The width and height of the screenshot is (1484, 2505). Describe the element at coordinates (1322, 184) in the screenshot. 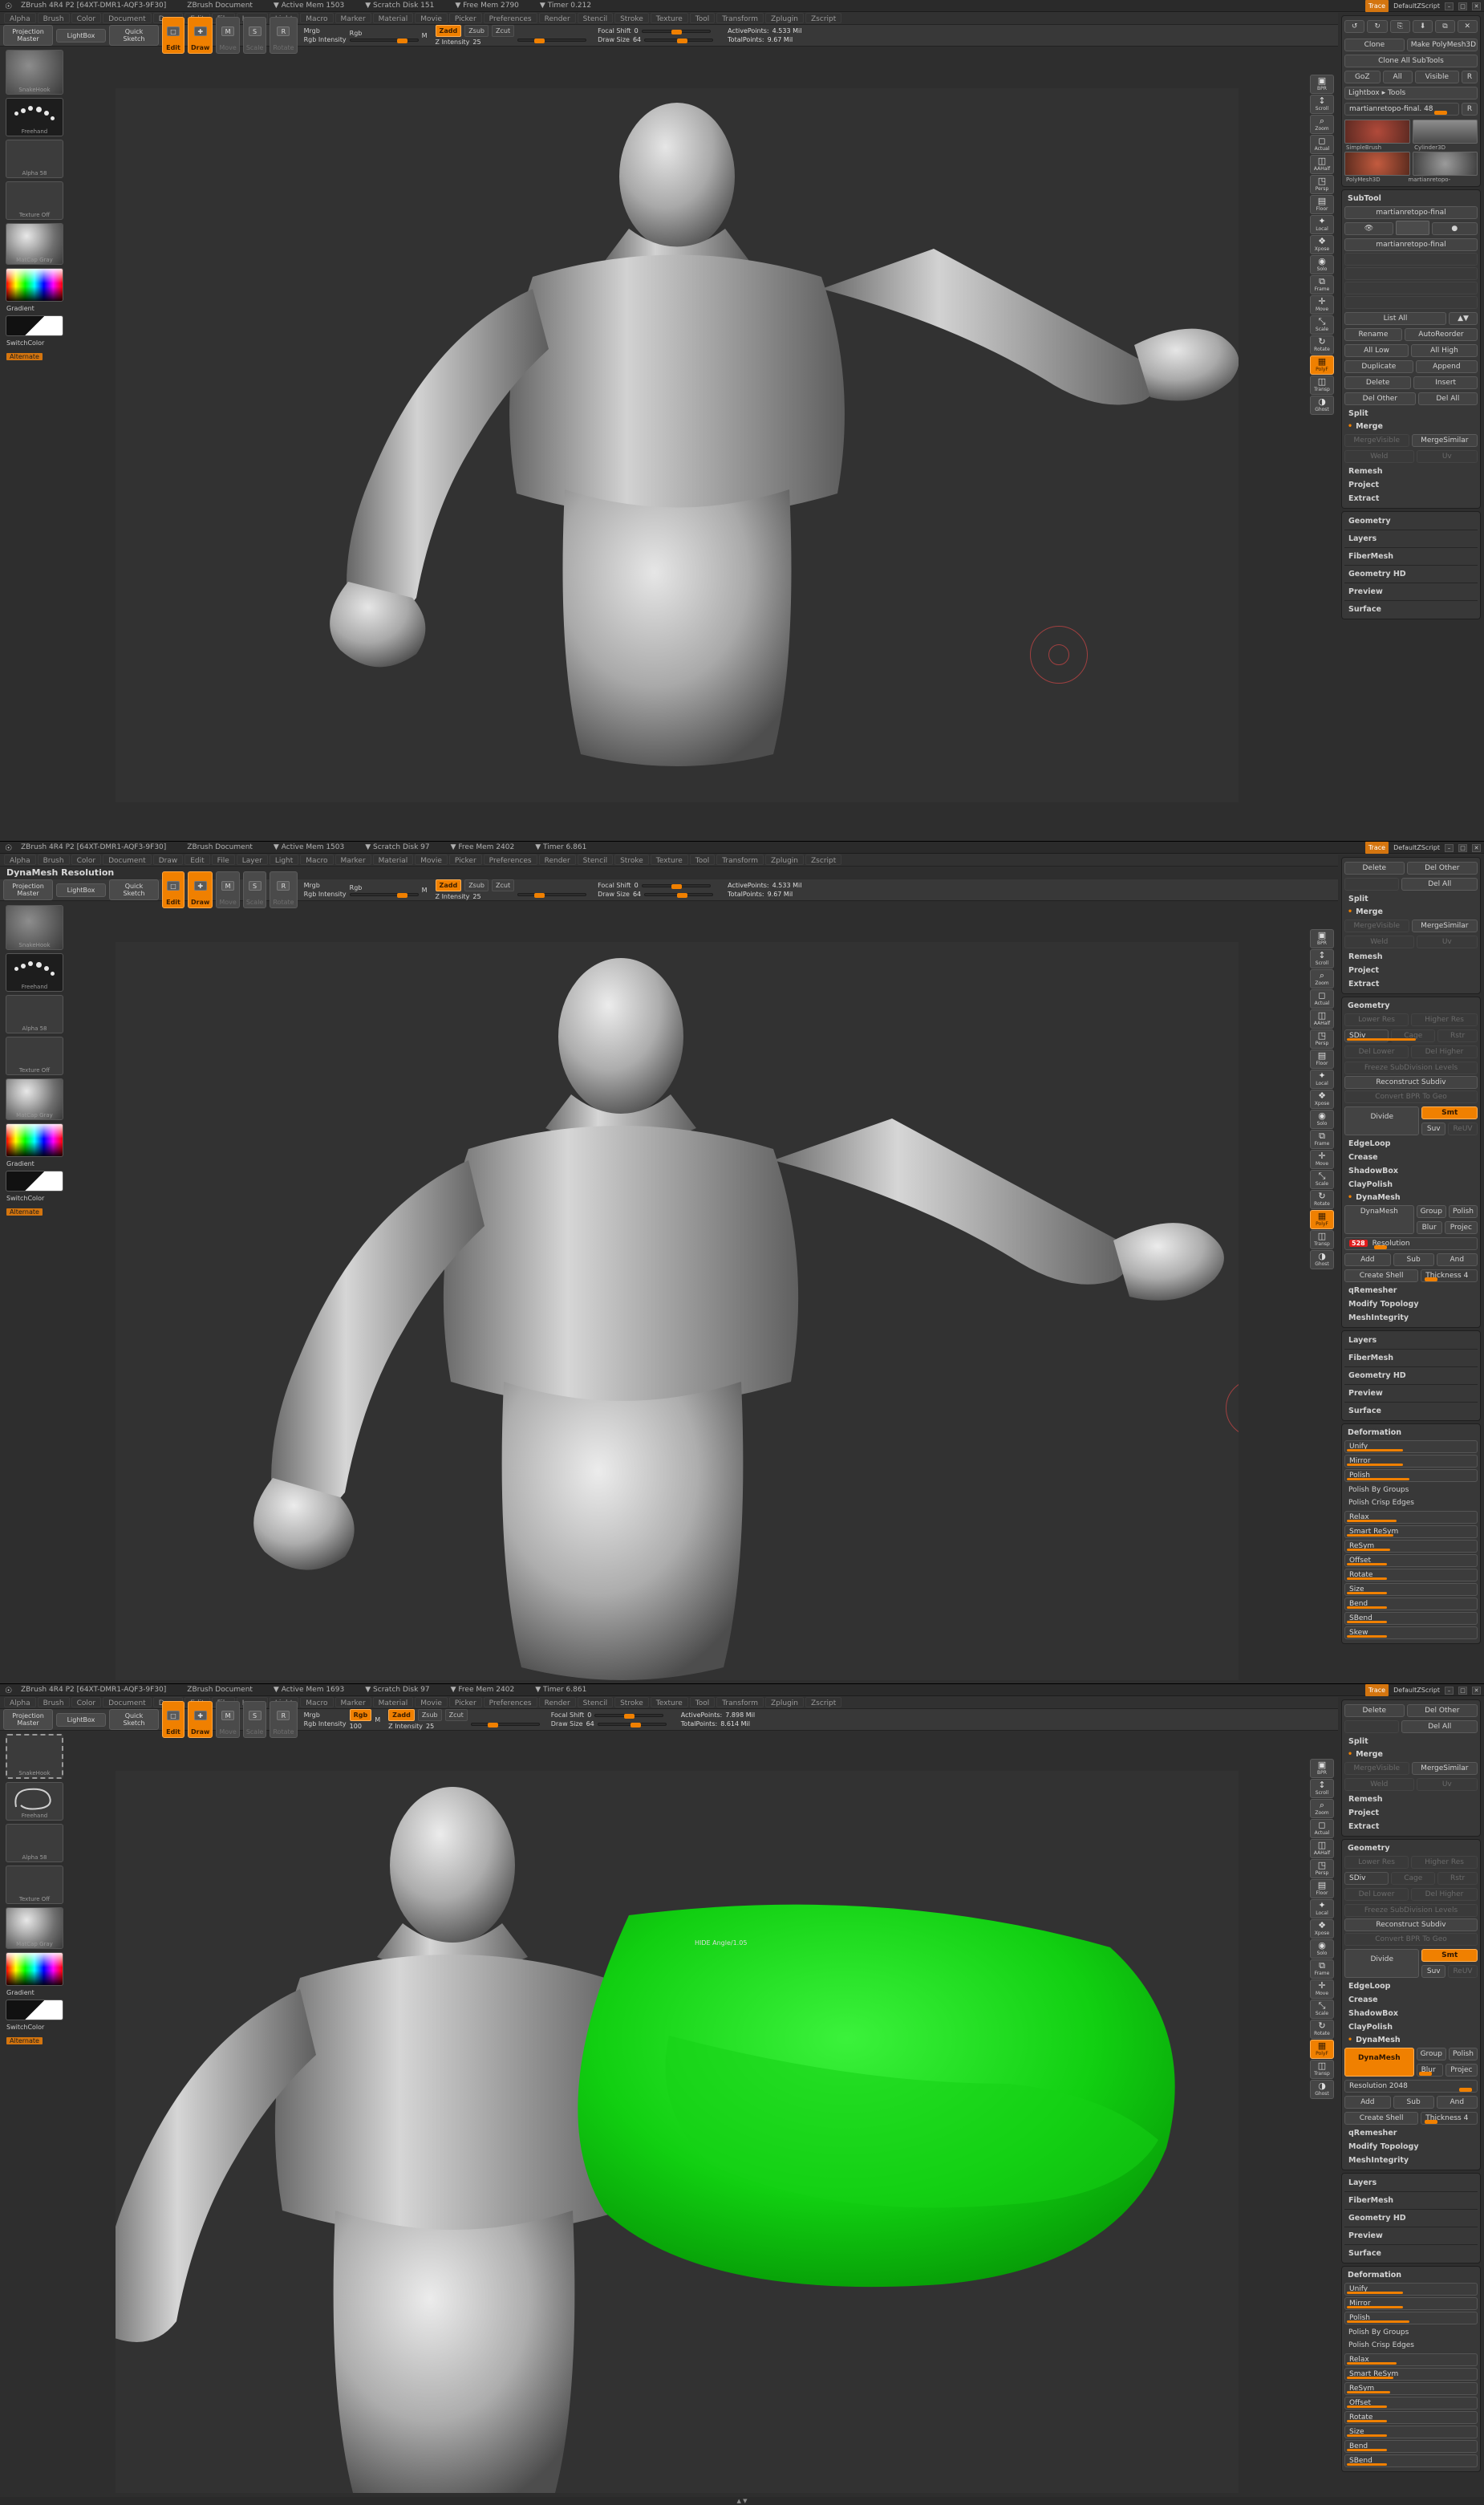

I see `rail-button-persp-1: ◳ Persp` at that location.